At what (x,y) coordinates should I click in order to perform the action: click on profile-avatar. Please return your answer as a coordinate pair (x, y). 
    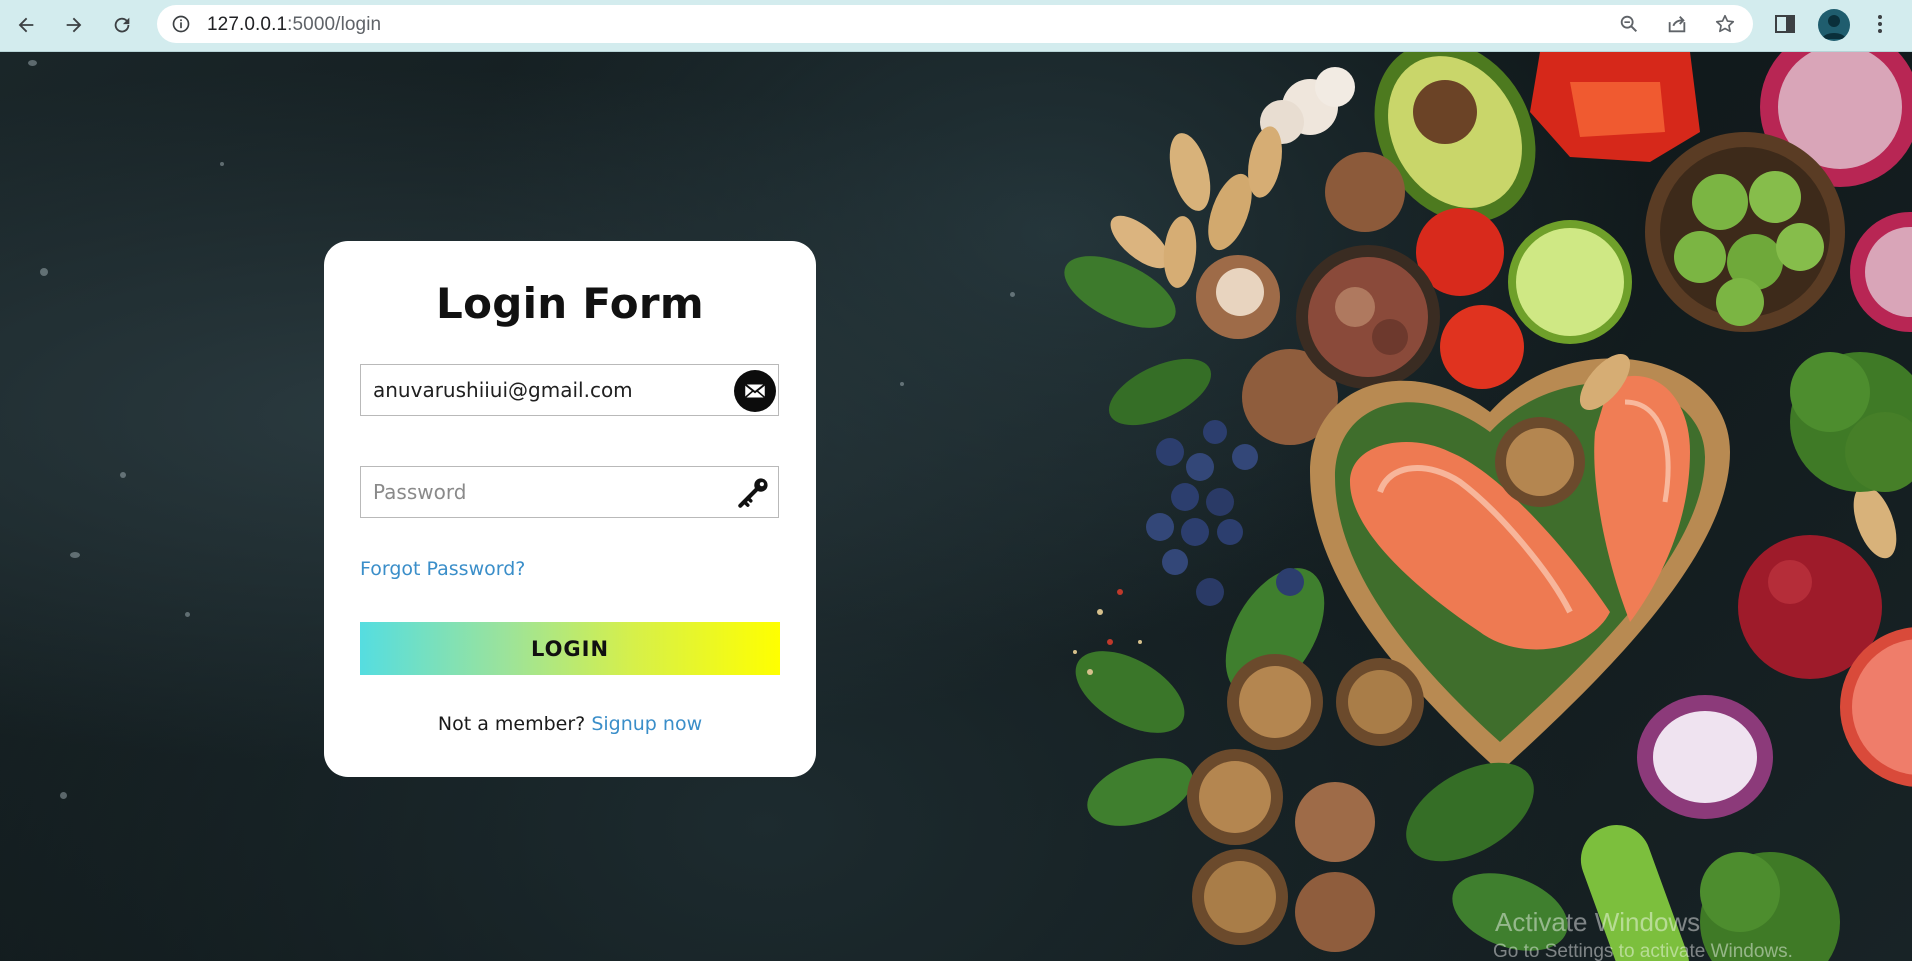
    Looking at the image, I should click on (1834, 25).